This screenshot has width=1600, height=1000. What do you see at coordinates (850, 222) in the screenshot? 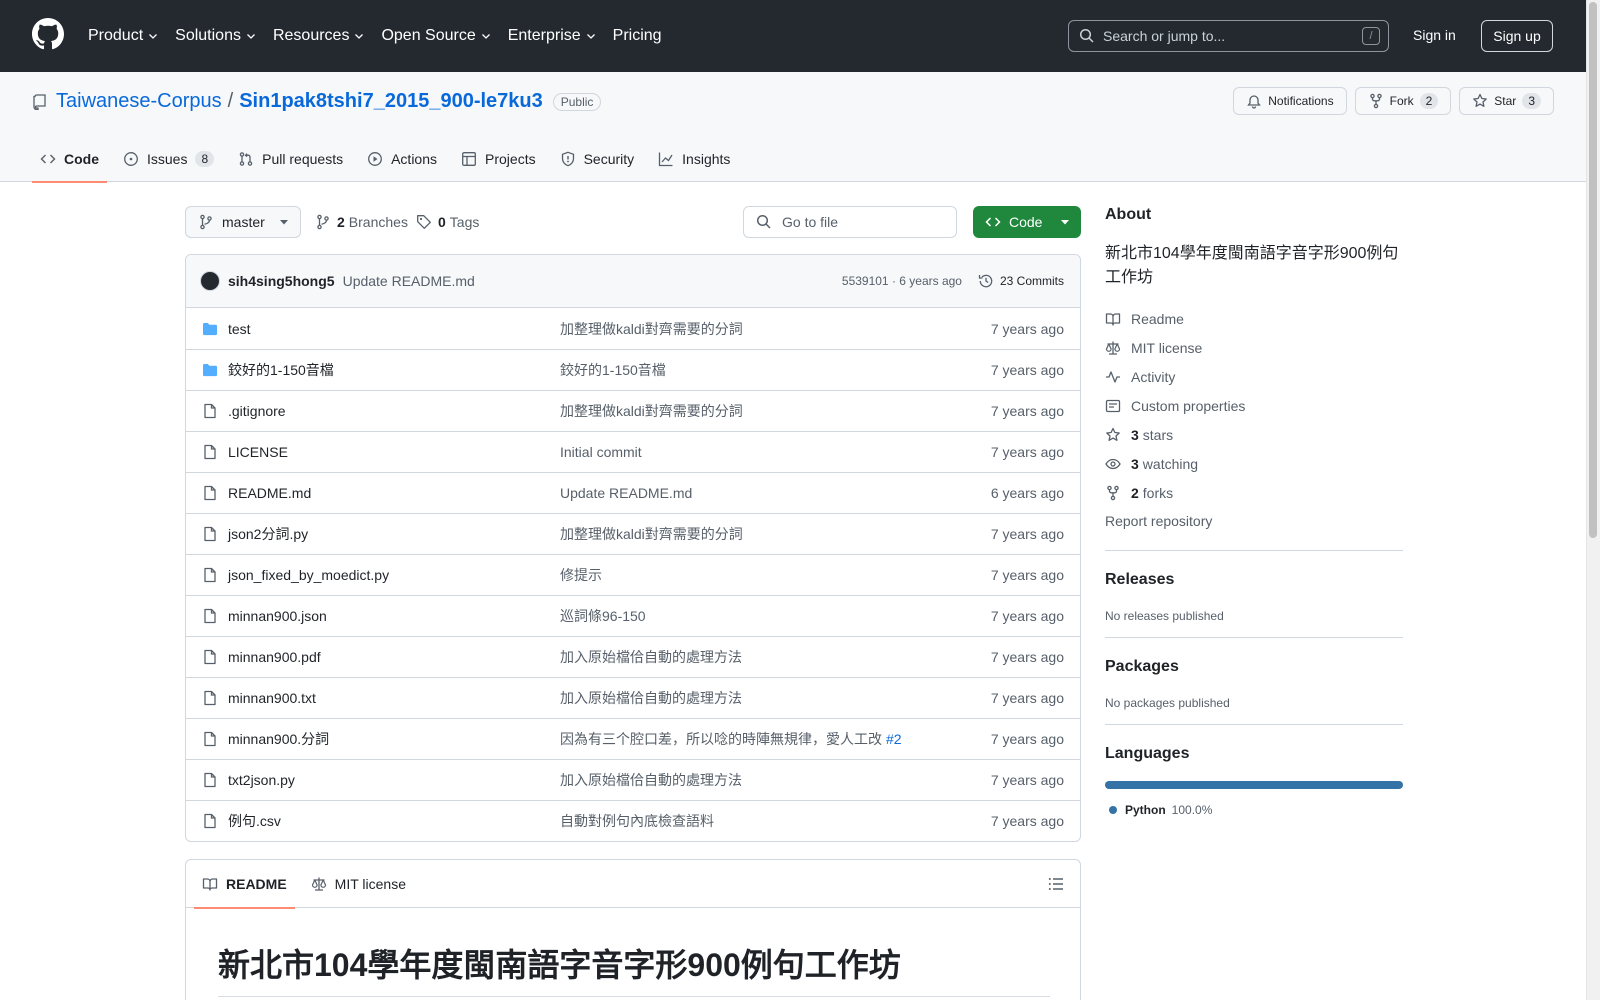
I see `go-to-file-input: Go to file` at bounding box center [850, 222].